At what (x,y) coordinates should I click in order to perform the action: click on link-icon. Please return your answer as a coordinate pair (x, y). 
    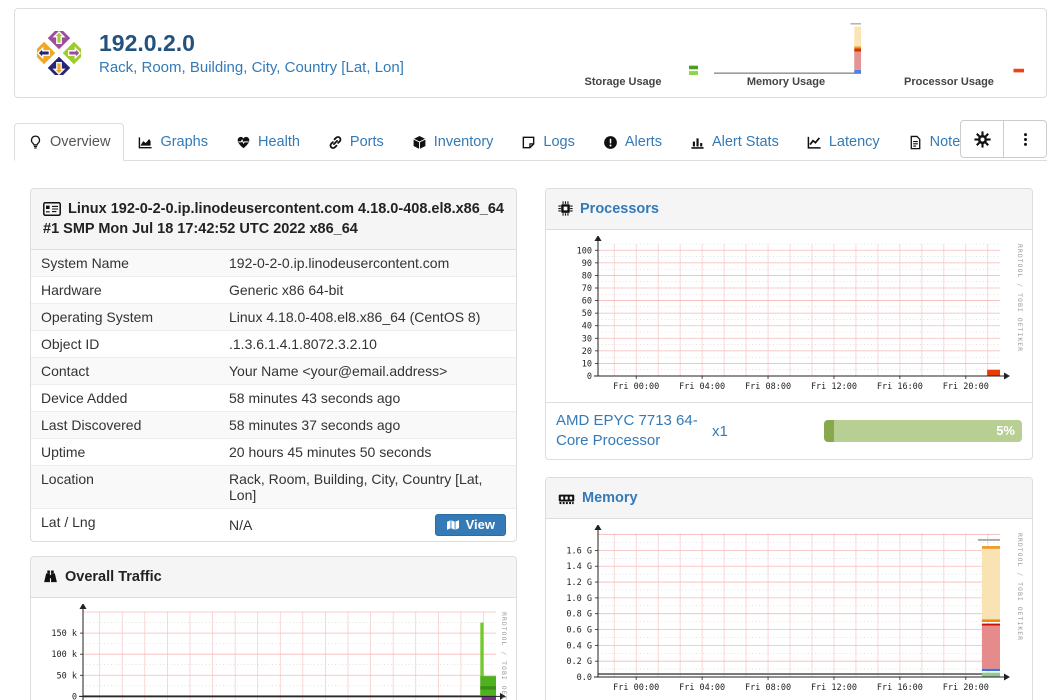
    Looking at the image, I should click on (335, 142).